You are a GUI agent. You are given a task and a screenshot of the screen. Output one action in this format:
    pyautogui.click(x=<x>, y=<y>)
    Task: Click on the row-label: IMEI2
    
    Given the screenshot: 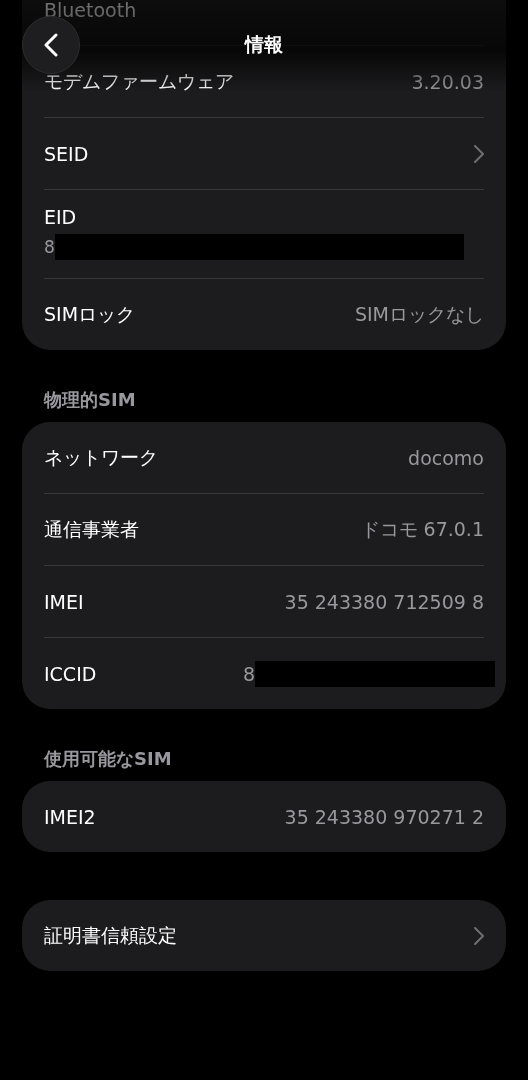 What is the action you would take?
    pyautogui.click(x=70, y=816)
    